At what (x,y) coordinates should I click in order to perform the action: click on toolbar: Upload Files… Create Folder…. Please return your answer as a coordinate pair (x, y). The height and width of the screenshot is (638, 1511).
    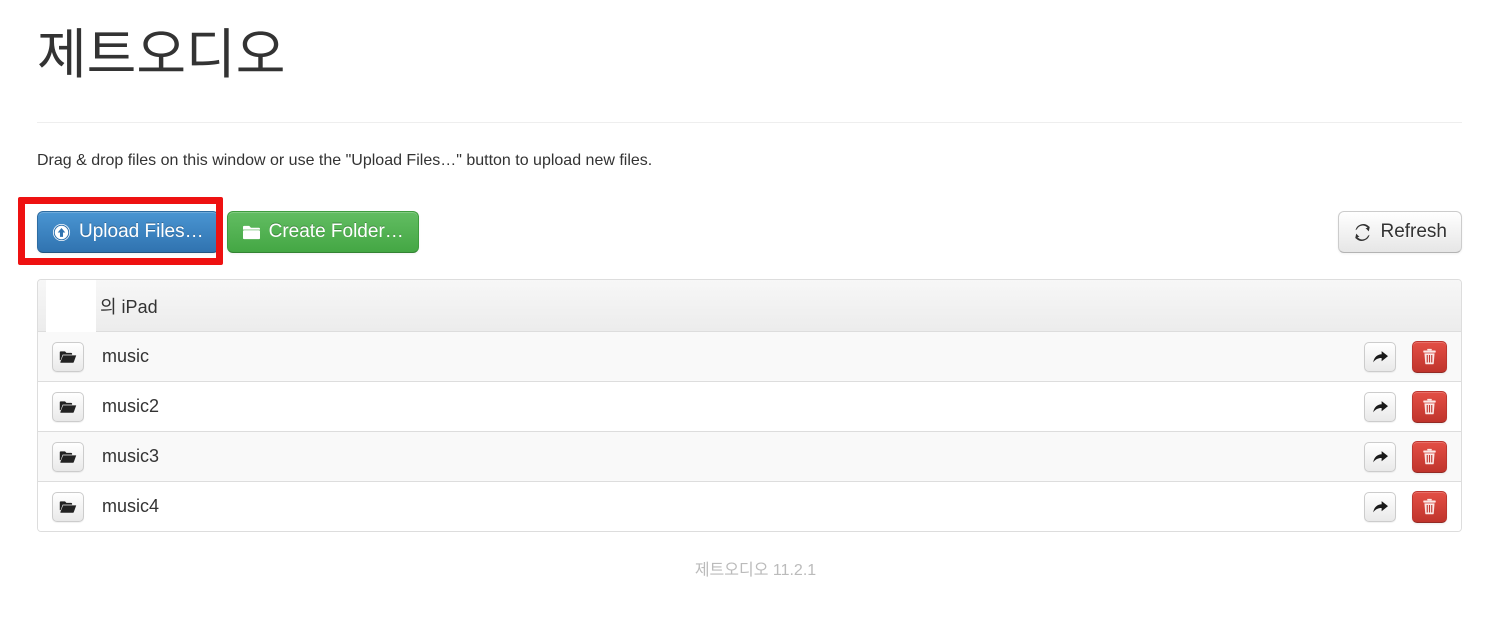
    Looking at the image, I should click on (228, 232).